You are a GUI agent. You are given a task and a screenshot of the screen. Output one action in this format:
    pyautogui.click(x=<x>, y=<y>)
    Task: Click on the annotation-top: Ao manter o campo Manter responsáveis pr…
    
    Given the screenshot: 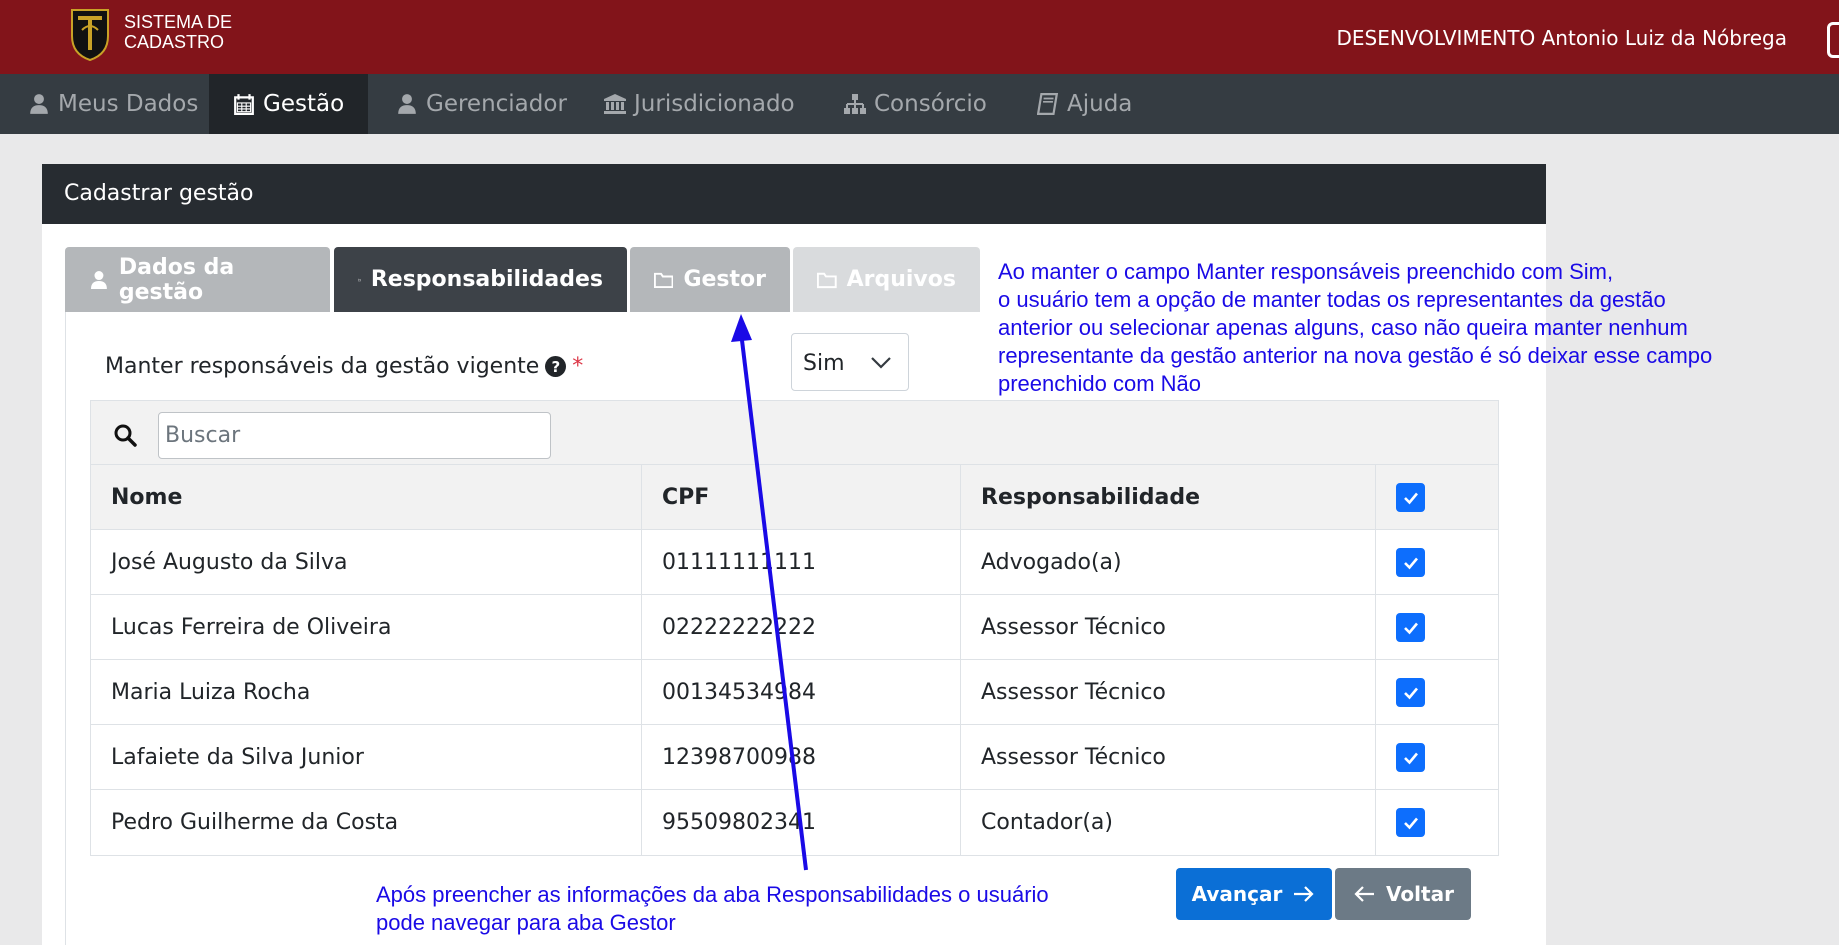 What is the action you would take?
    pyautogui.click(x=1355, y=328)
    